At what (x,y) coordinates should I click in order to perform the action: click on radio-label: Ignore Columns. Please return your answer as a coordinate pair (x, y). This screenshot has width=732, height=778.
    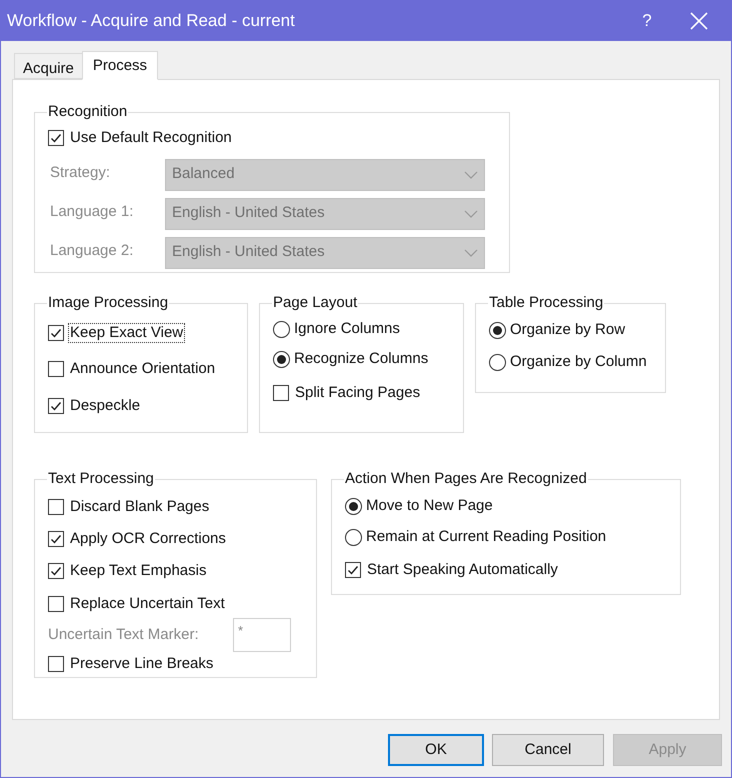
    Looking at the image, I should click on (347, 329).